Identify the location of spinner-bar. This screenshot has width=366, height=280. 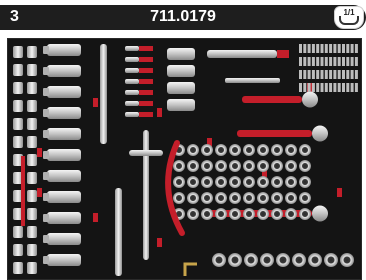
(252, 80).